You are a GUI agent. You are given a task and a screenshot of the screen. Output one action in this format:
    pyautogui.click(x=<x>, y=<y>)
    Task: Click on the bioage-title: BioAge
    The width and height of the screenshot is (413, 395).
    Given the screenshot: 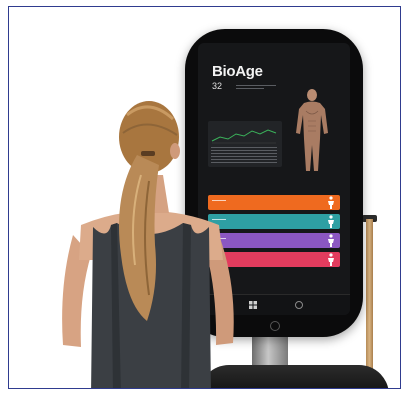 What is the action you would take?
    pyautogui.click(x=237, y=71)
    